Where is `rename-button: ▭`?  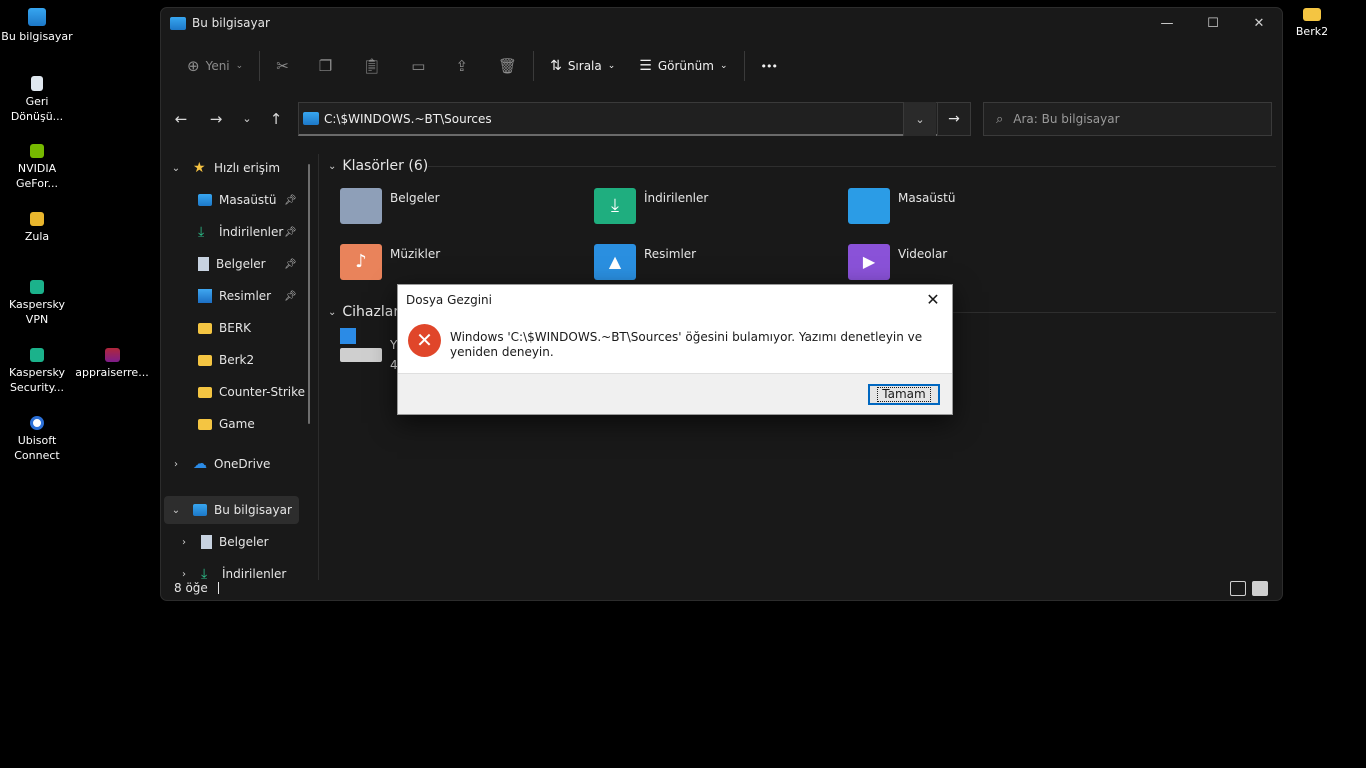
rename-button: ▭ is located at coordinates (418, 66).